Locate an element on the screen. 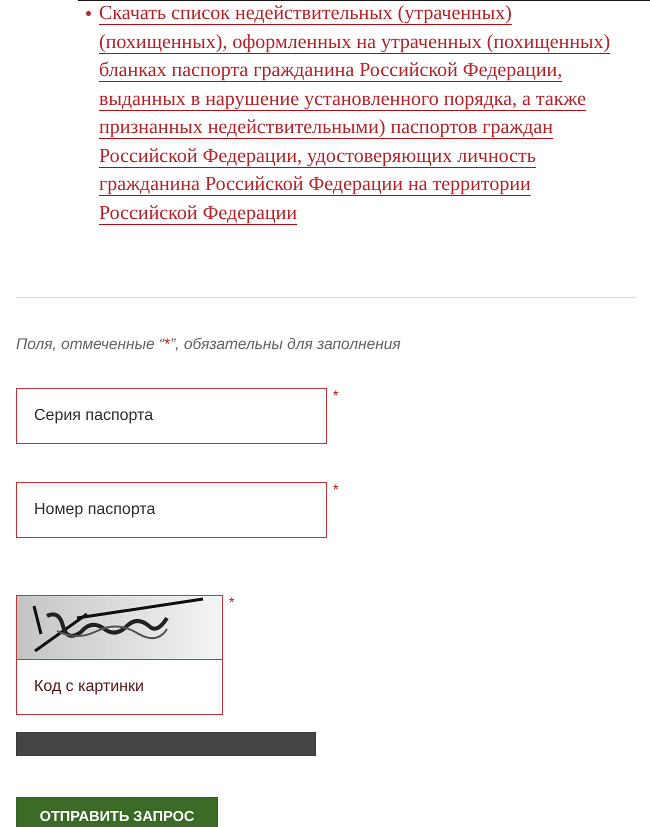 The image size is (650, 827). required-fields-note: Поля, отмеченные “*”, обязательны для заполнения is located at coordinates (208, 345).